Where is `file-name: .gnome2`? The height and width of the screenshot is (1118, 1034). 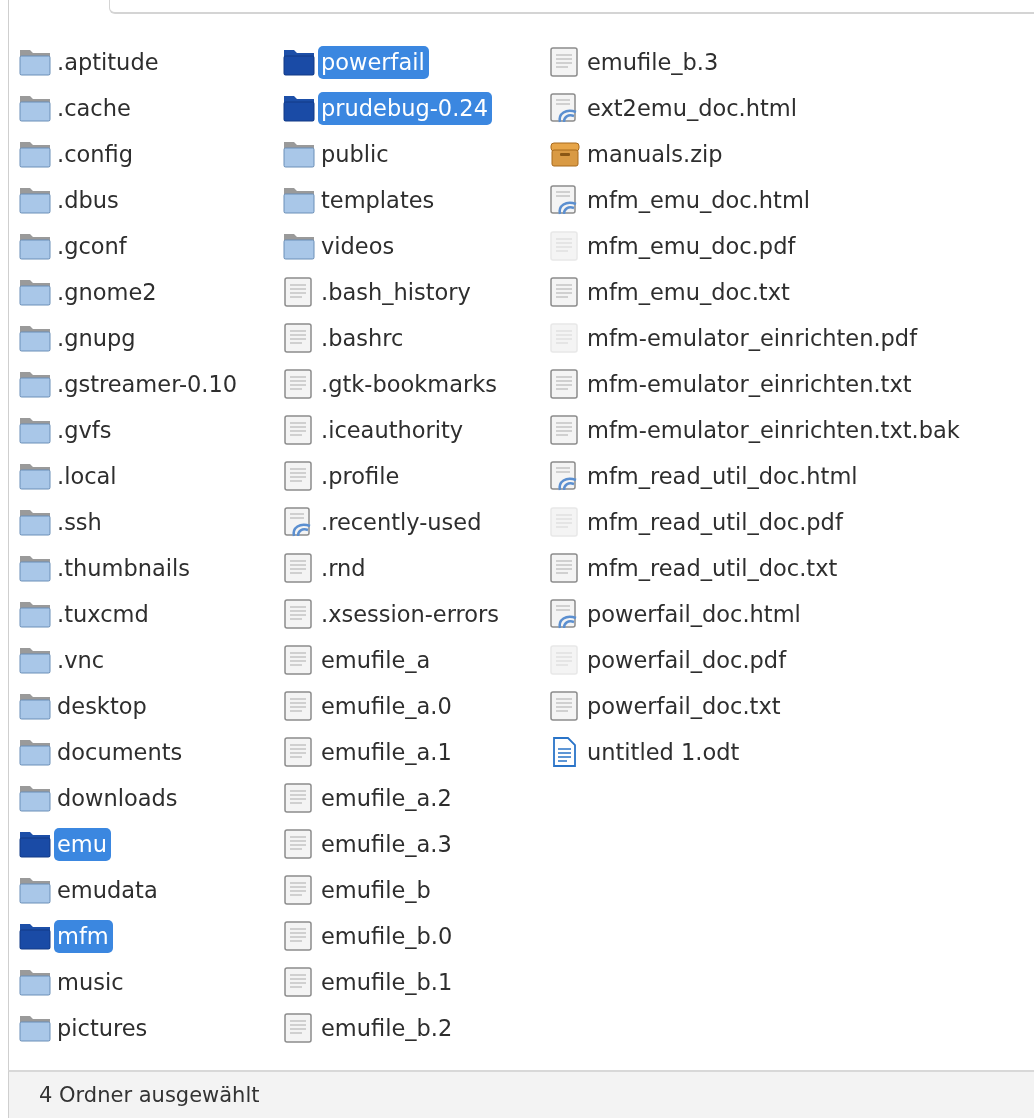
file-name: .gnome2 is located at coordinates (107, 292).